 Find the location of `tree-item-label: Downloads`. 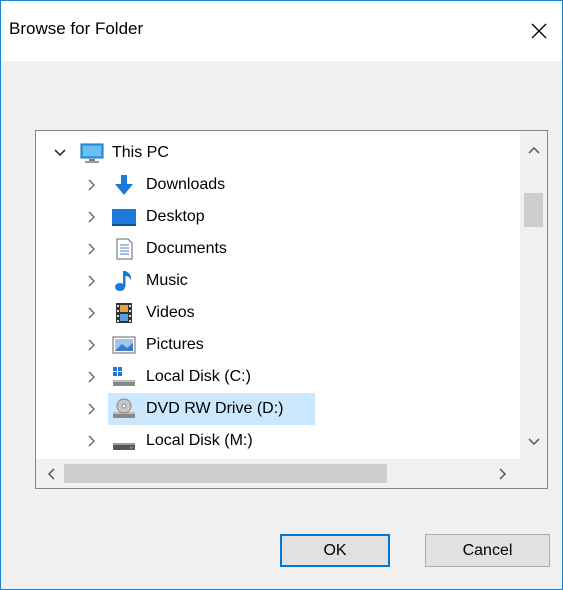

tree-item-label: Downloads is located at coordinates (186, 184).